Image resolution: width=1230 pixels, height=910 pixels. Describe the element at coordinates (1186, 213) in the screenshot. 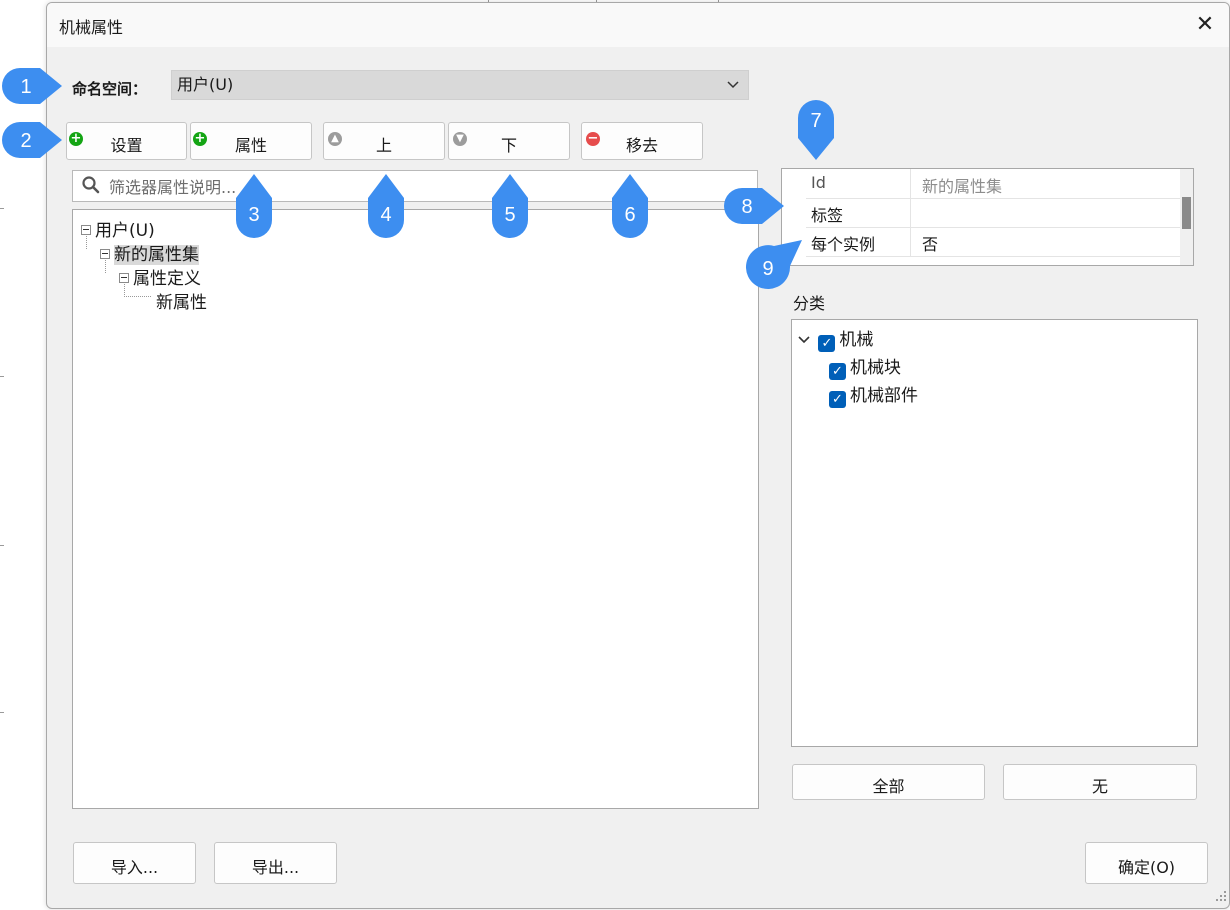

I see `scrollbar-thumb` at that location.